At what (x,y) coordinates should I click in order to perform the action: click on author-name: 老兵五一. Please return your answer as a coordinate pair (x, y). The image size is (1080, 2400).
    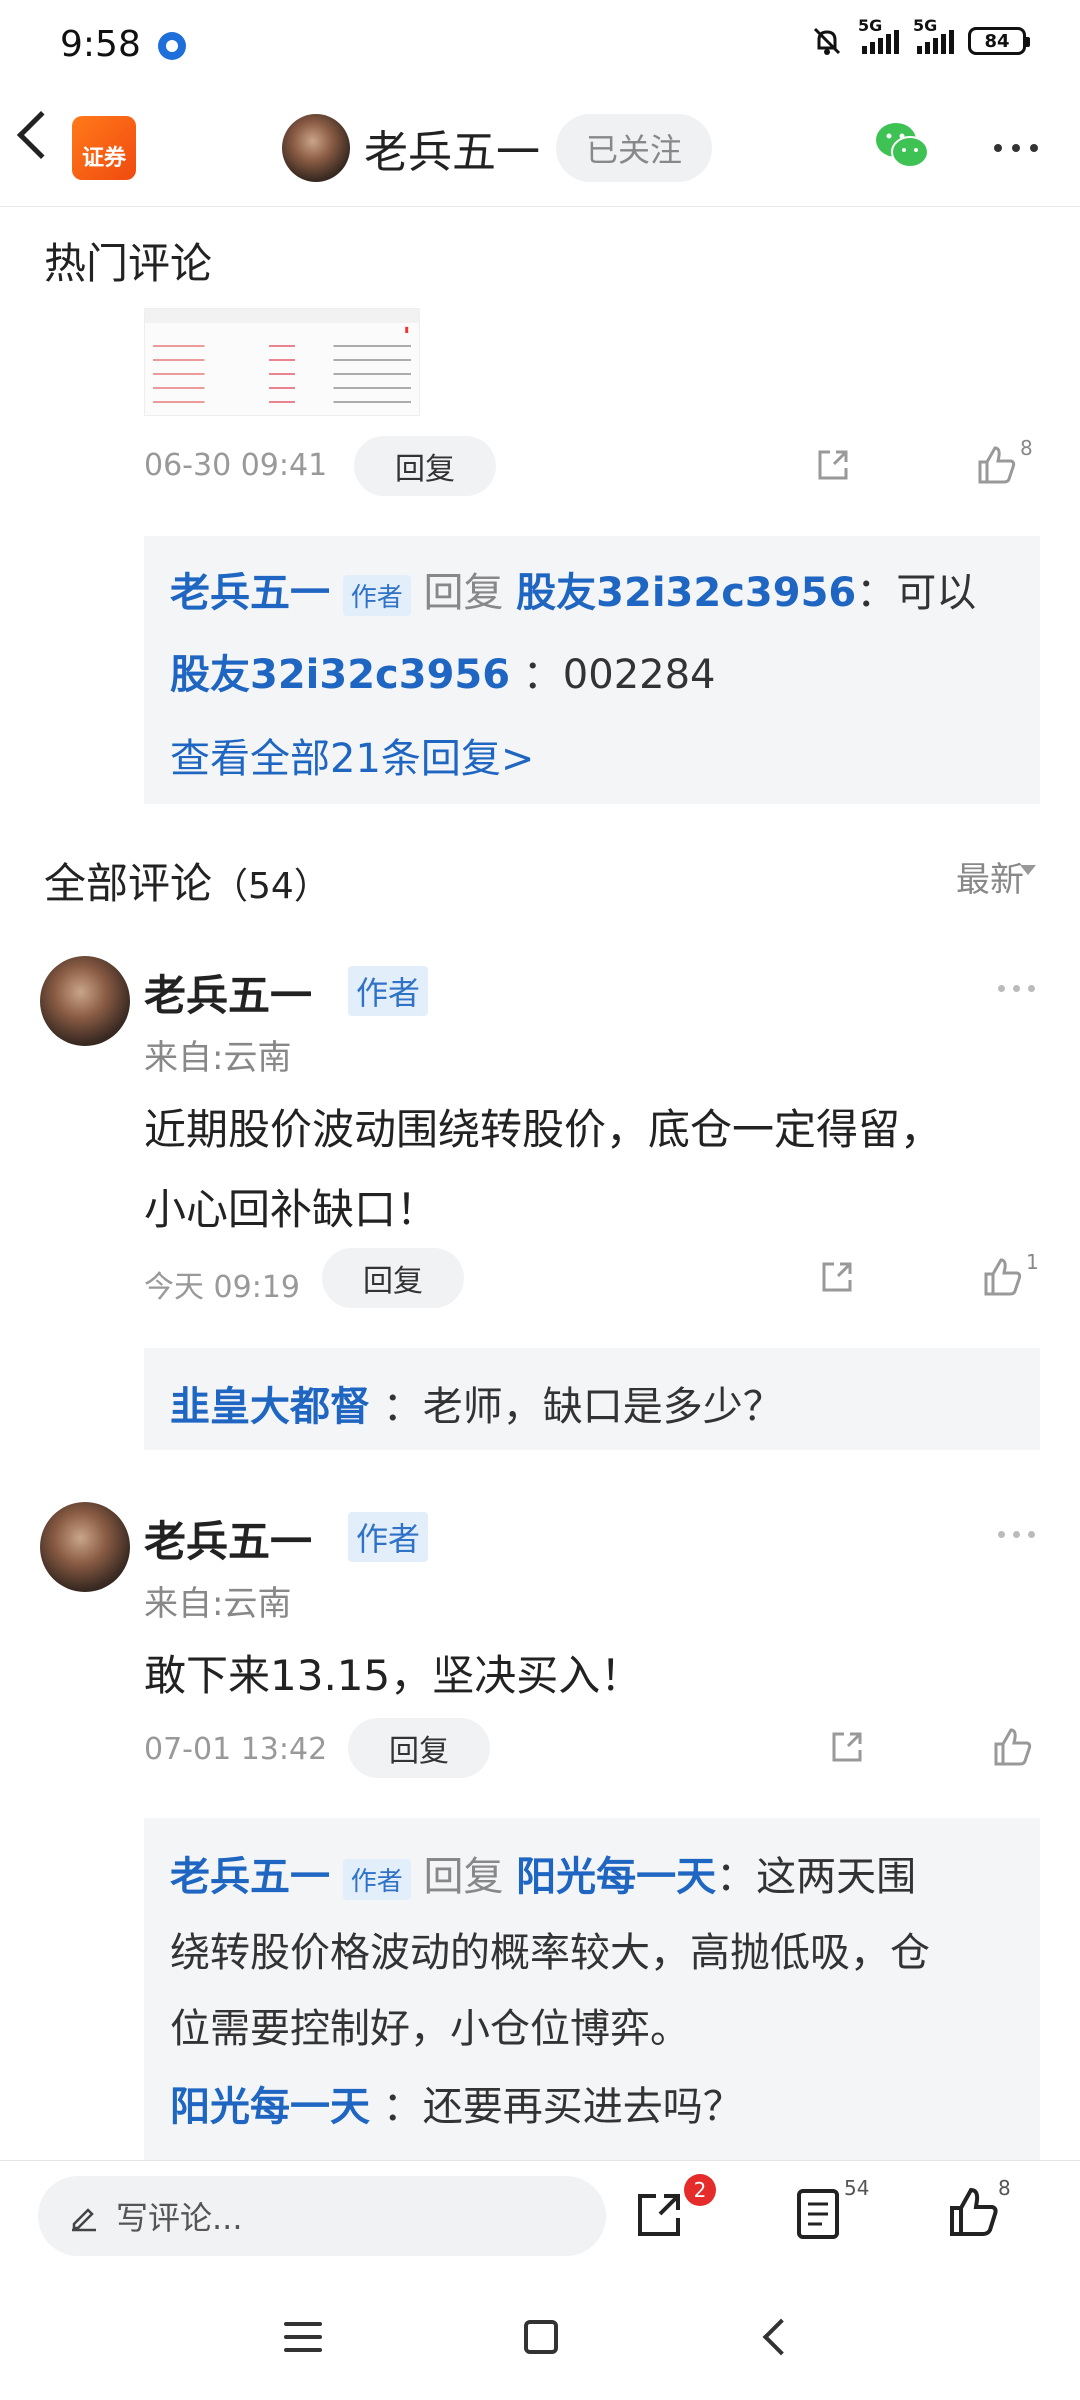
    Looking at the image, I should click on (452, 148).